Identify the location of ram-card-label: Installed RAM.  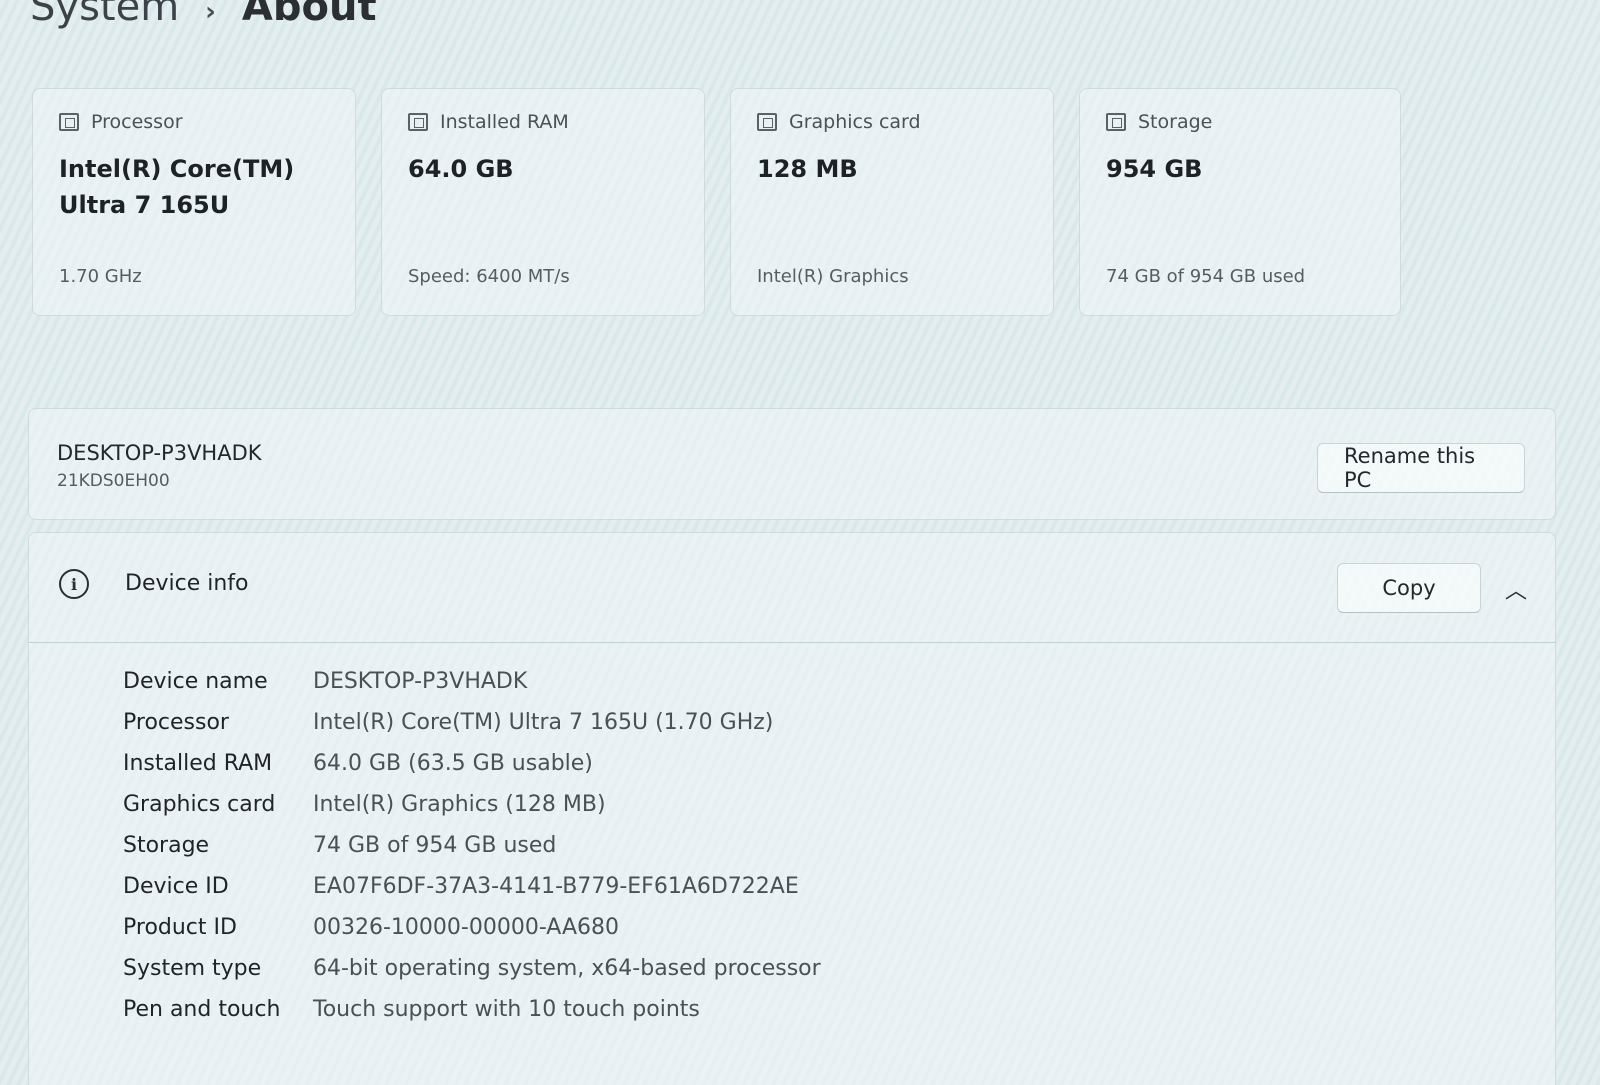
(504, 122).